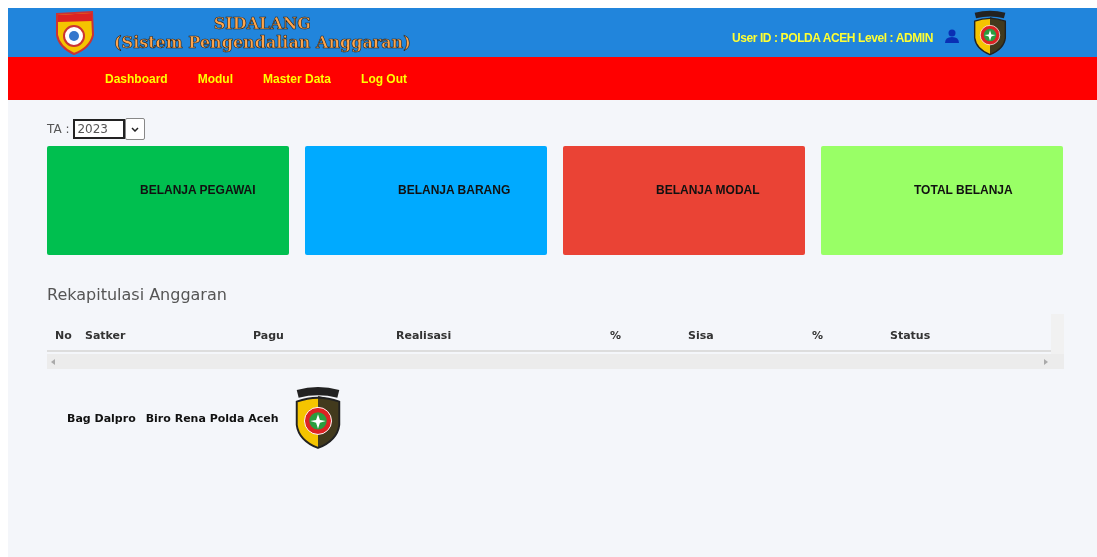 Image resolution: width=1097 pixels, height=557 pixels. Describe the element at coordinates (136, 78) in the screenshot. I see `nav-link: Dashboard` at that location.